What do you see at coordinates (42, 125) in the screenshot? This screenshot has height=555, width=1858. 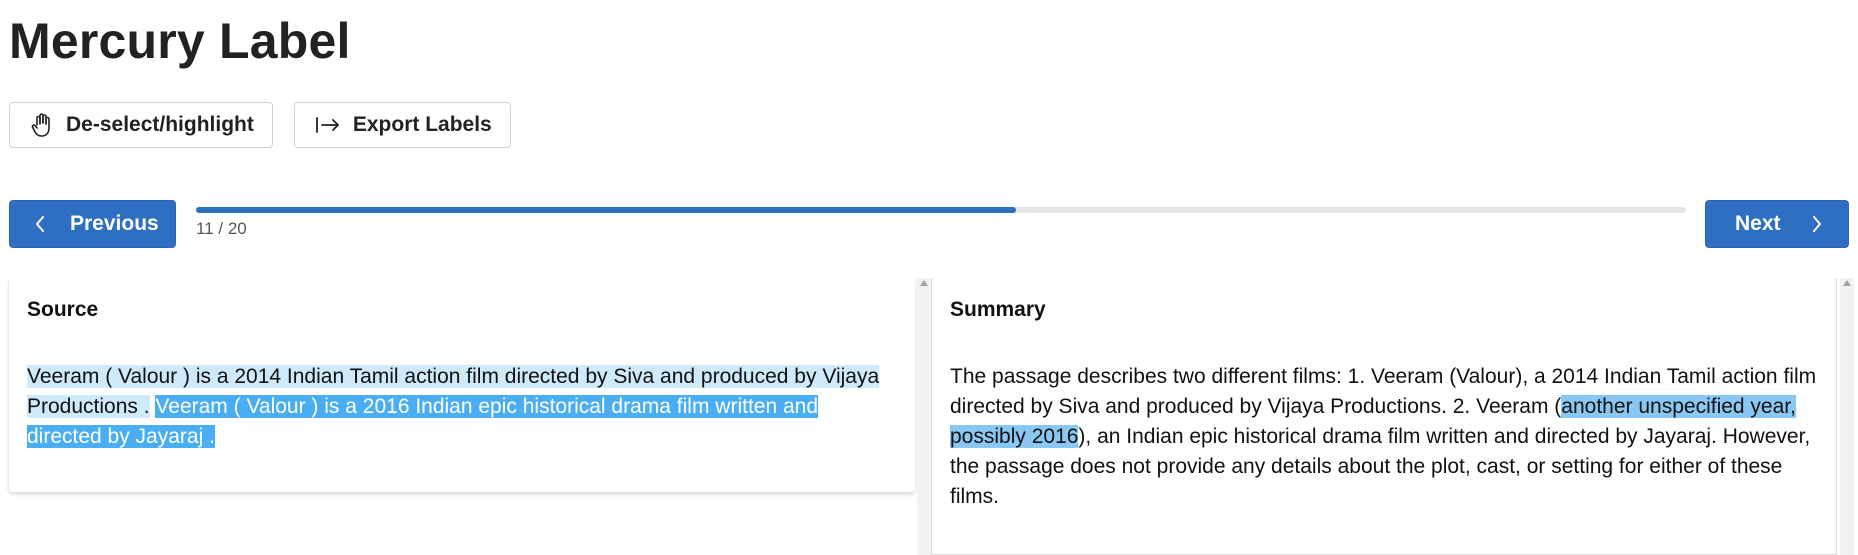 I see `hand-icon` at bounding box center [42, 125].